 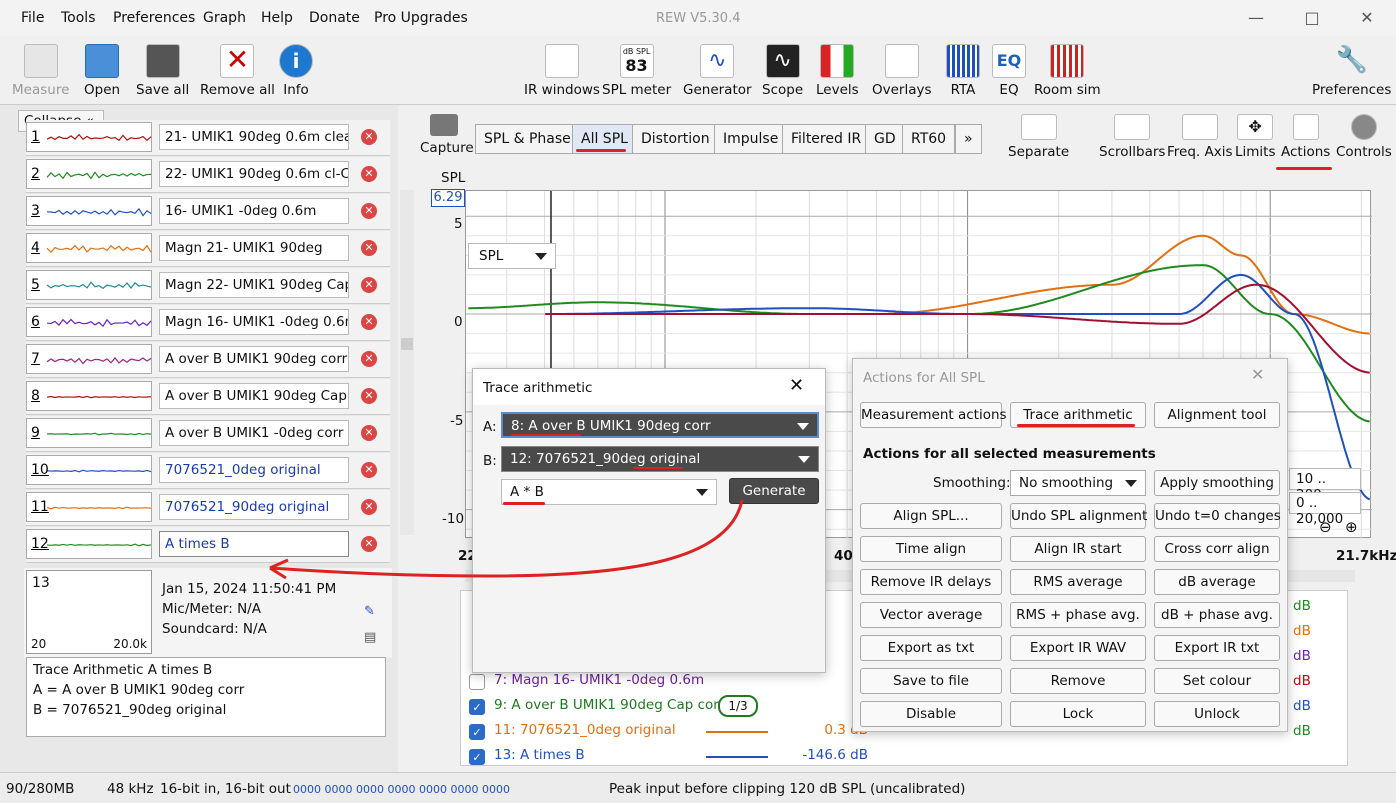 What do you see at coordinates (931, 549) in the screenshot?
I see `time-align-button: Time align` at bounding box center [931, 549].